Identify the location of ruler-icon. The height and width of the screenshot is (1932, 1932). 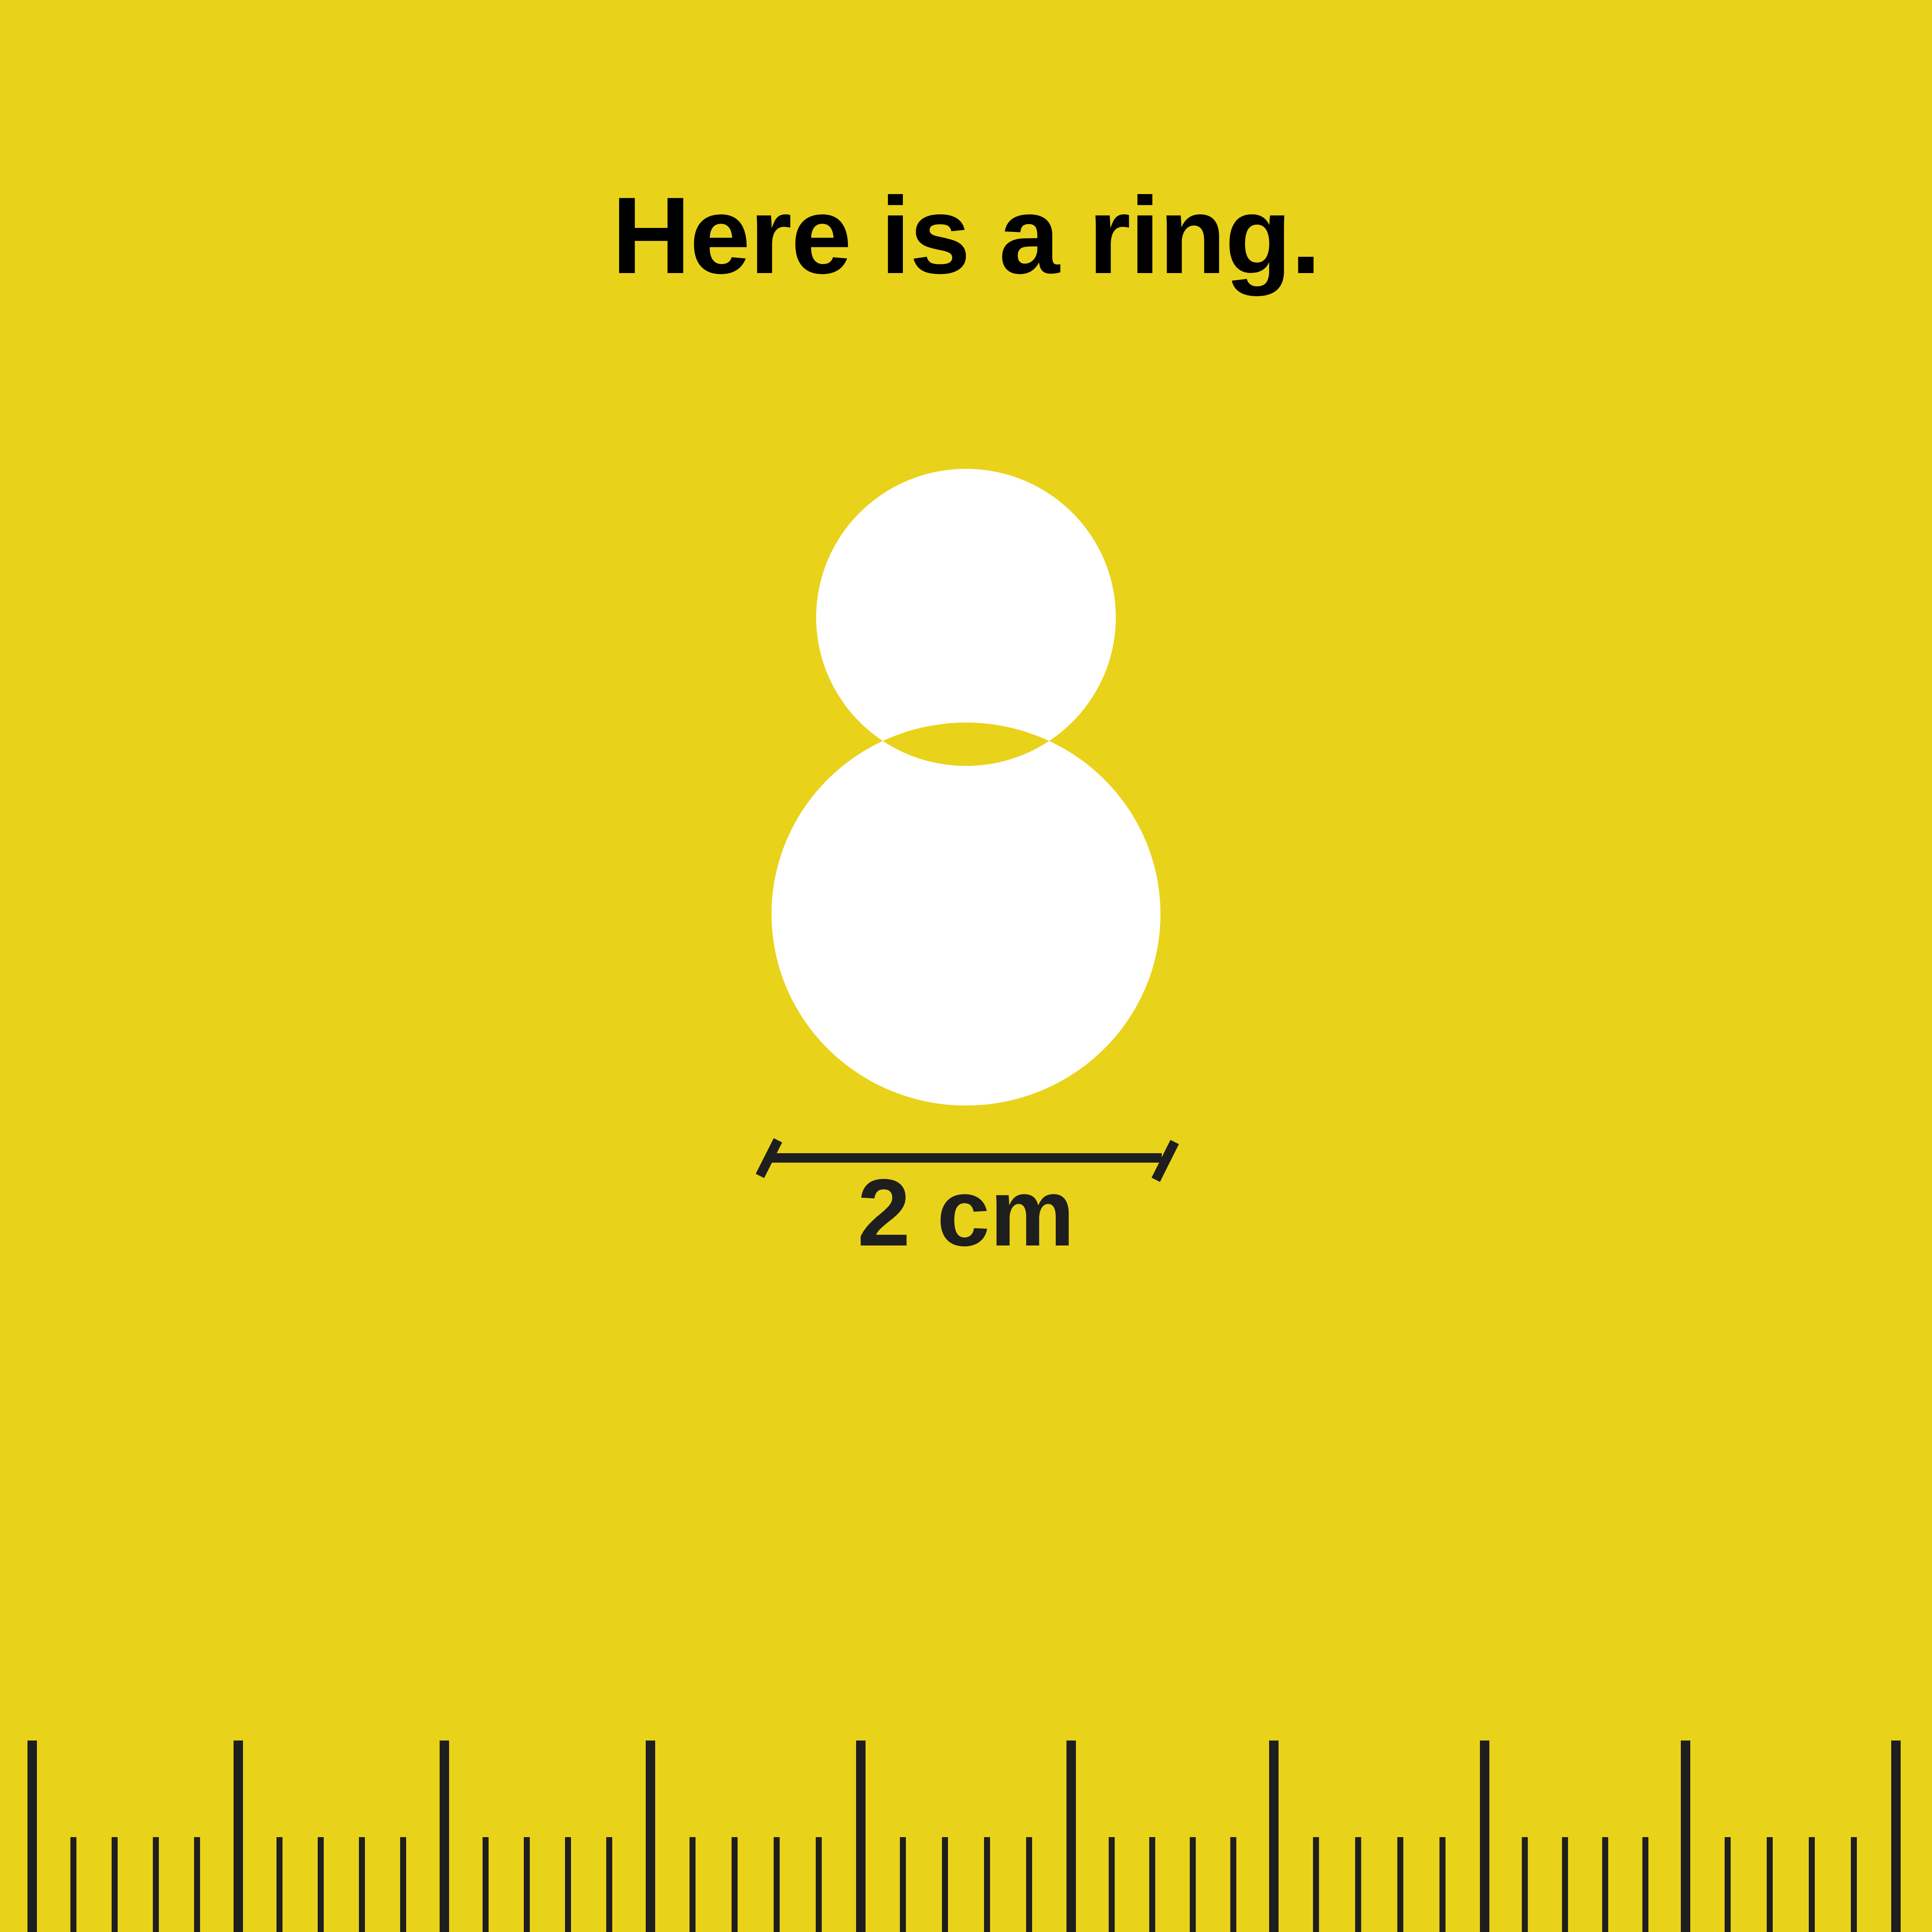
(964, 1836).